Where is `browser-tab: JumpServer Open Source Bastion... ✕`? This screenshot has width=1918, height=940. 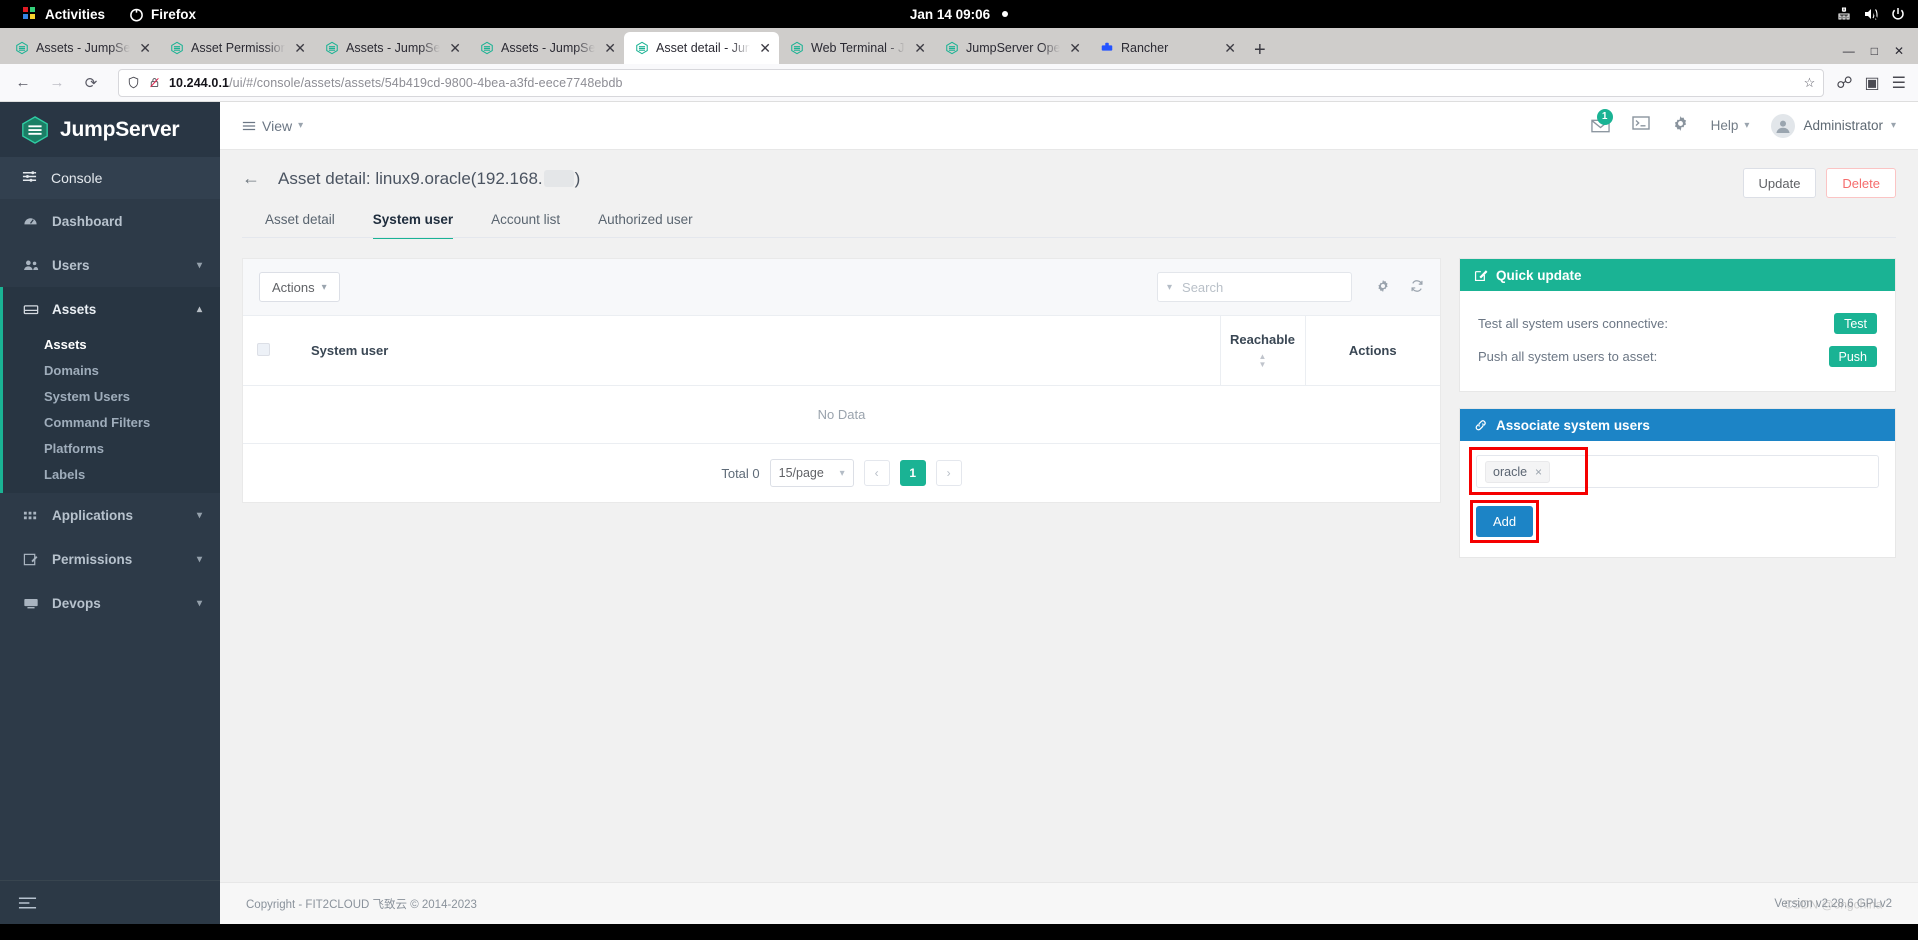 browser-tab: JumpServer Open Source Bastion... ✕ is located at coordinates (1011, 48).